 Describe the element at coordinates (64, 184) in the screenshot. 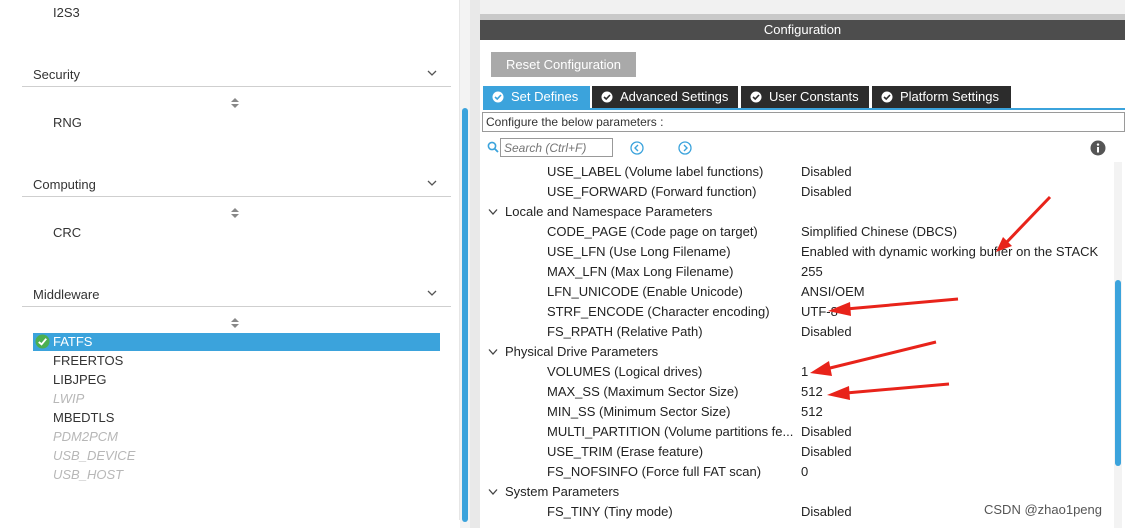

I see `section-title-computing: Computing` at that location.